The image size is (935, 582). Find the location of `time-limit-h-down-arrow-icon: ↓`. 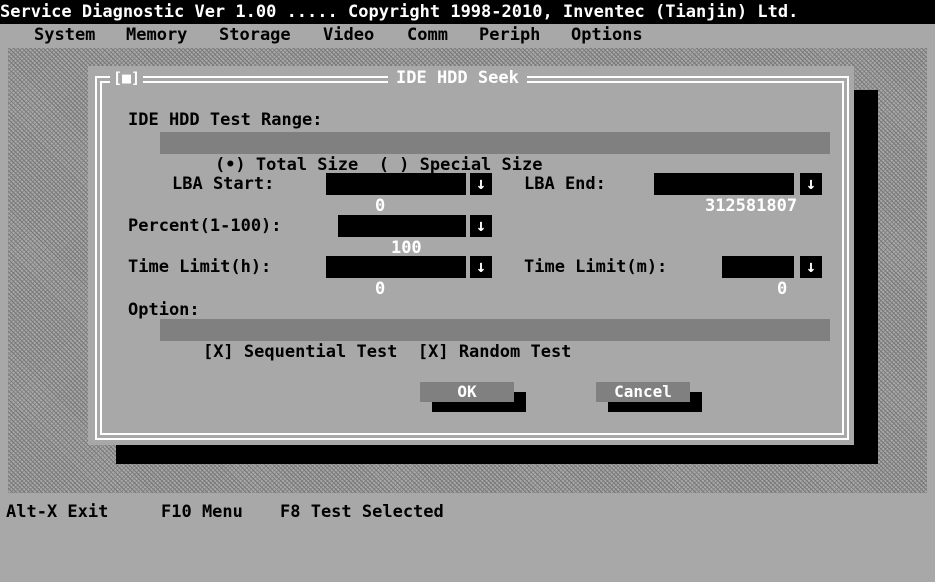

time-limit-h-down-arrow-icon: ↓ is located at coordinates (481, 267).